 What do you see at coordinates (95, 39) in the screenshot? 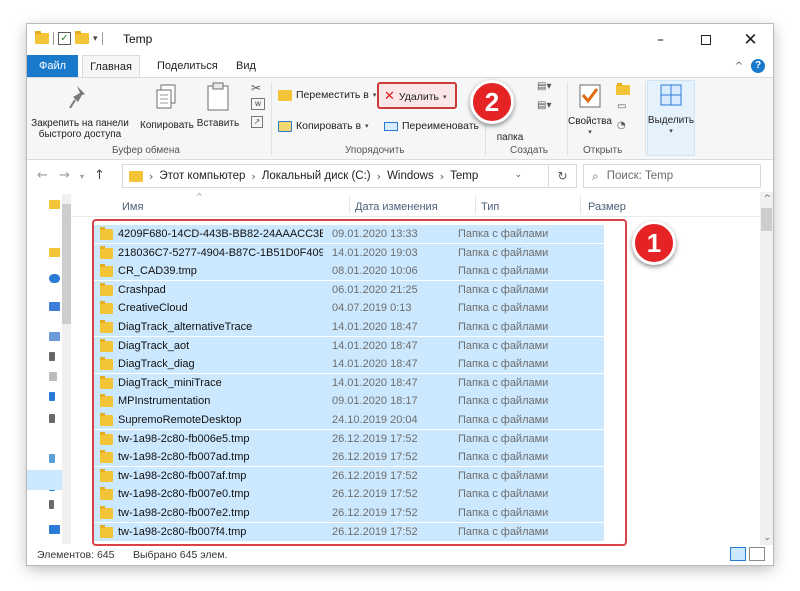
I see `customize-dropdown-icon: ▾` at bounding box center [95, 39].